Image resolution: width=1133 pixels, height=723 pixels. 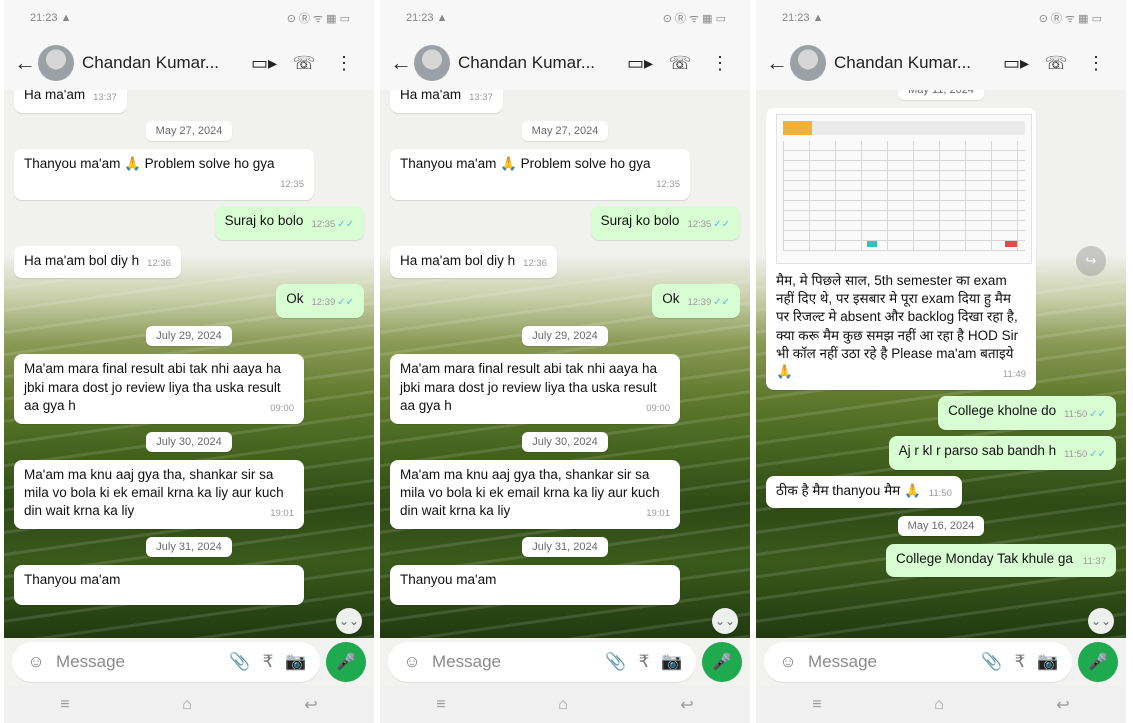 What do you see at coordinates (941, 412) in the screenshot?
I see `message-out: College kholne do 11:50 ✓✓` at bounding box center [941, 412].